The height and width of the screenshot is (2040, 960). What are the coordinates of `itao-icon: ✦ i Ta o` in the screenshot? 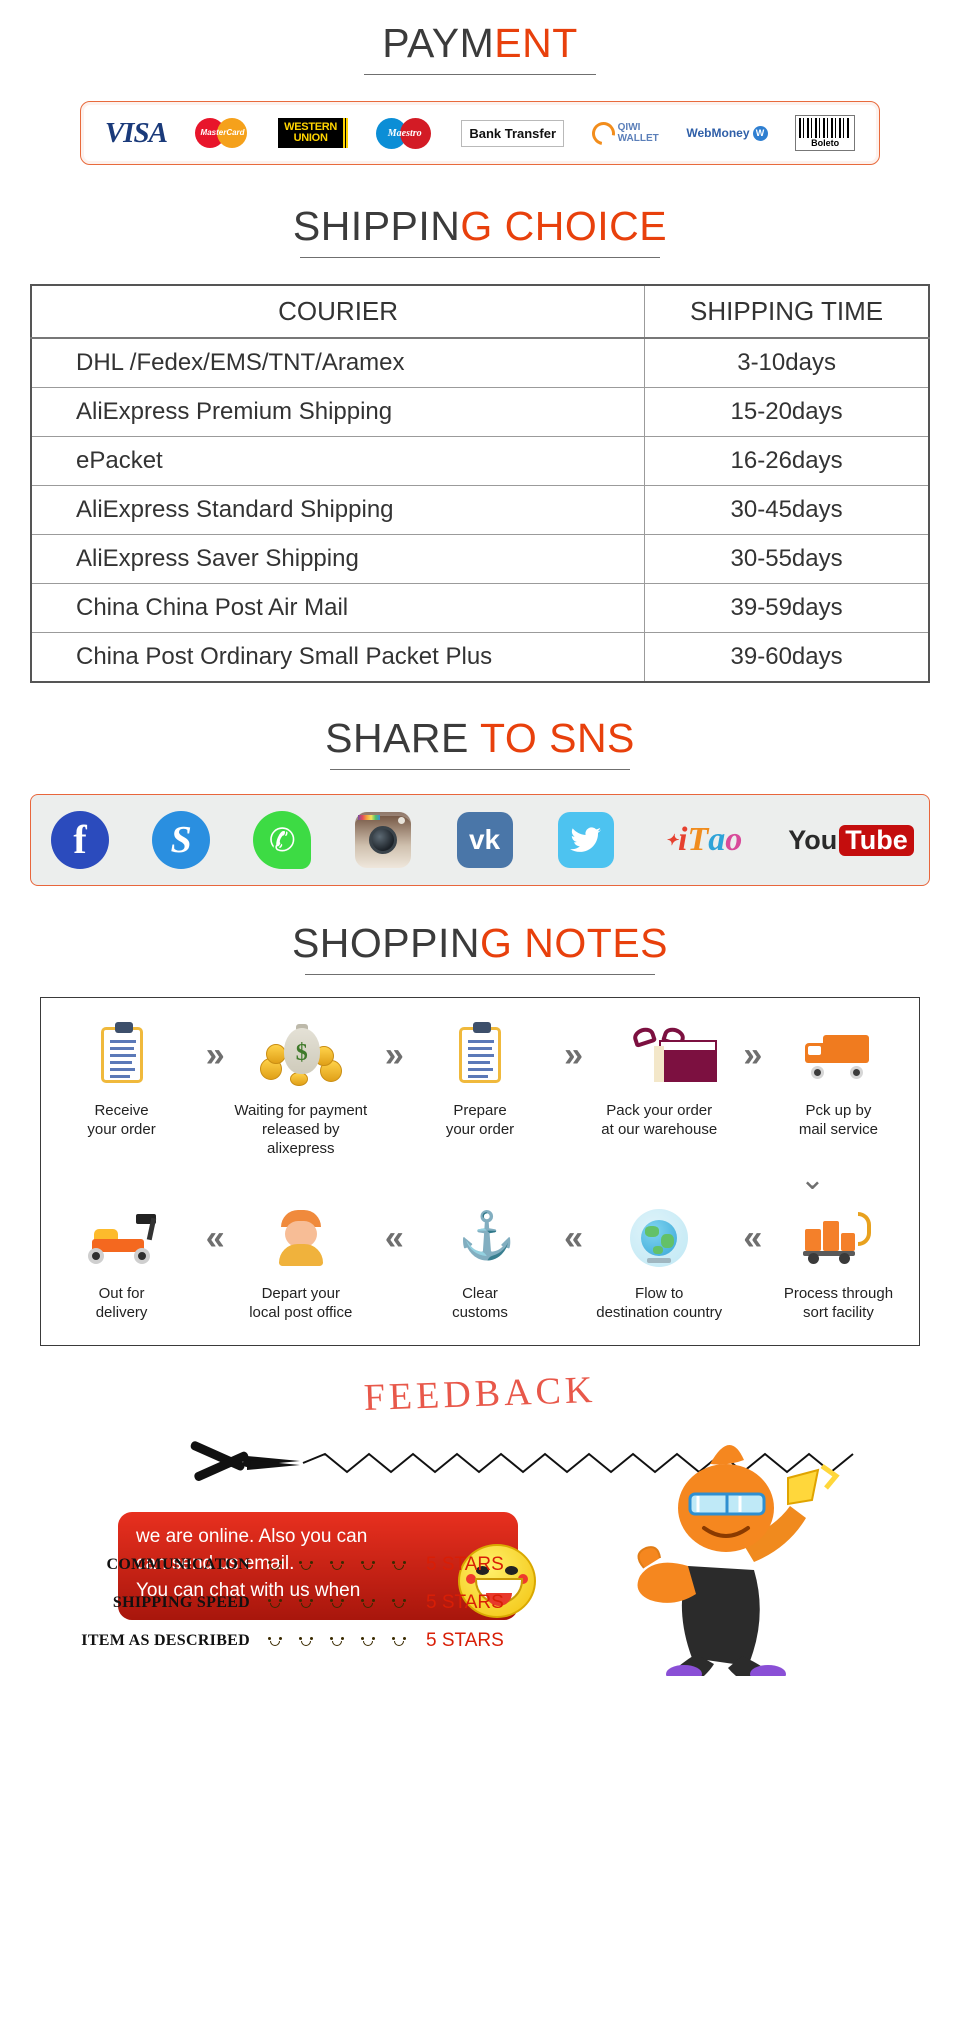 It's located at (704, 840).